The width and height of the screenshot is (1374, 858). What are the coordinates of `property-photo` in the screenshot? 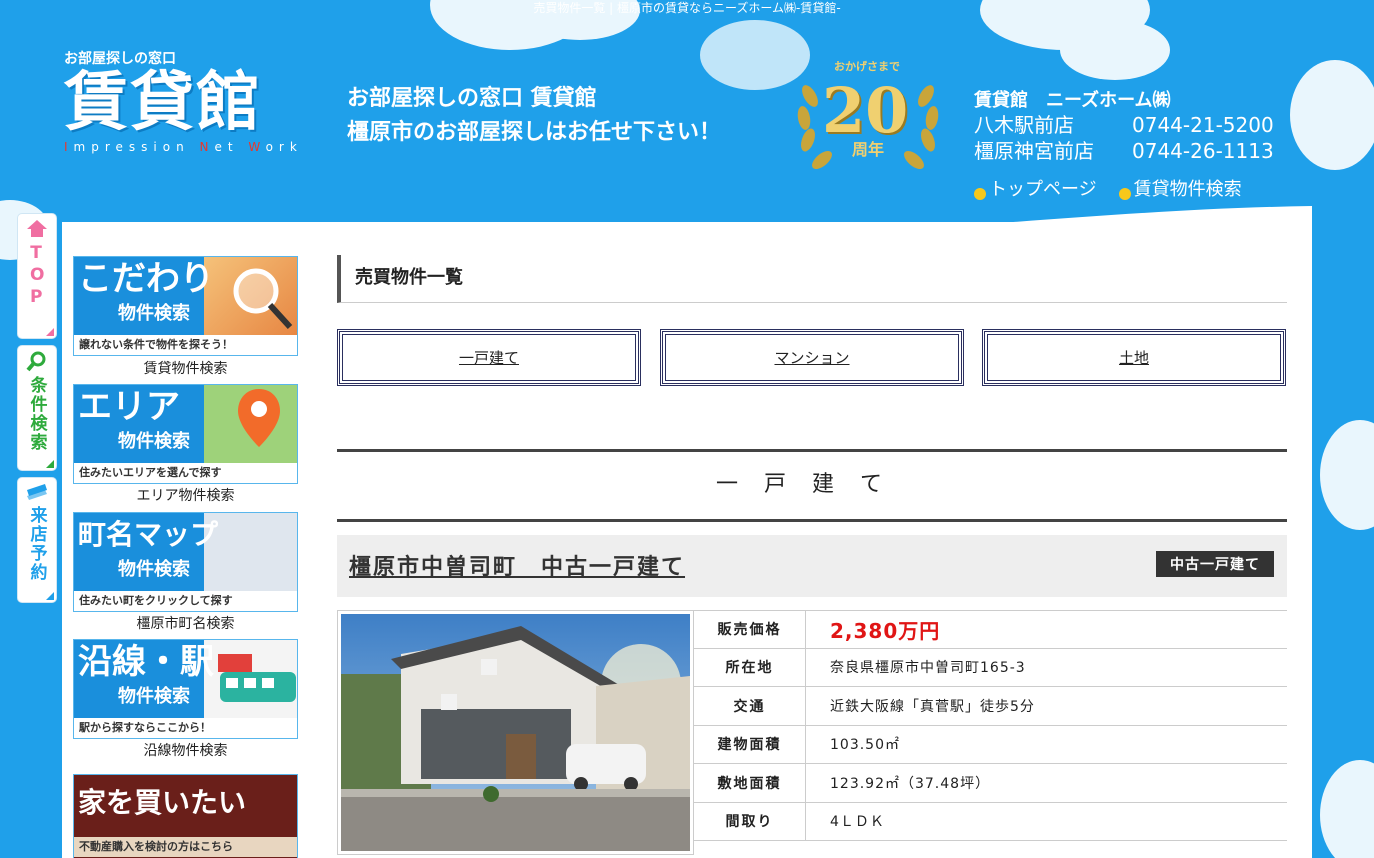 It's located at (515, 732).